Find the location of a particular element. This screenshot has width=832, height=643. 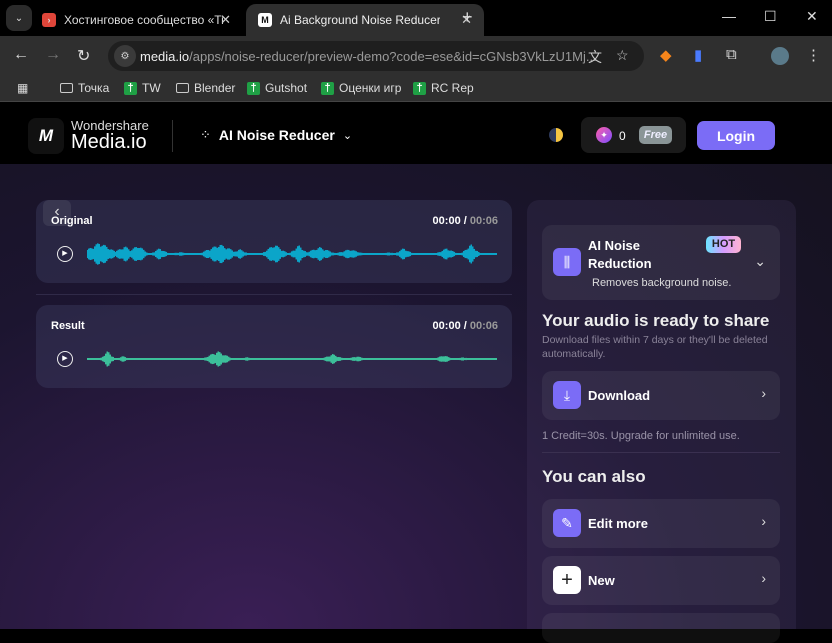

result-waveform is located at coordinates (292, 359).